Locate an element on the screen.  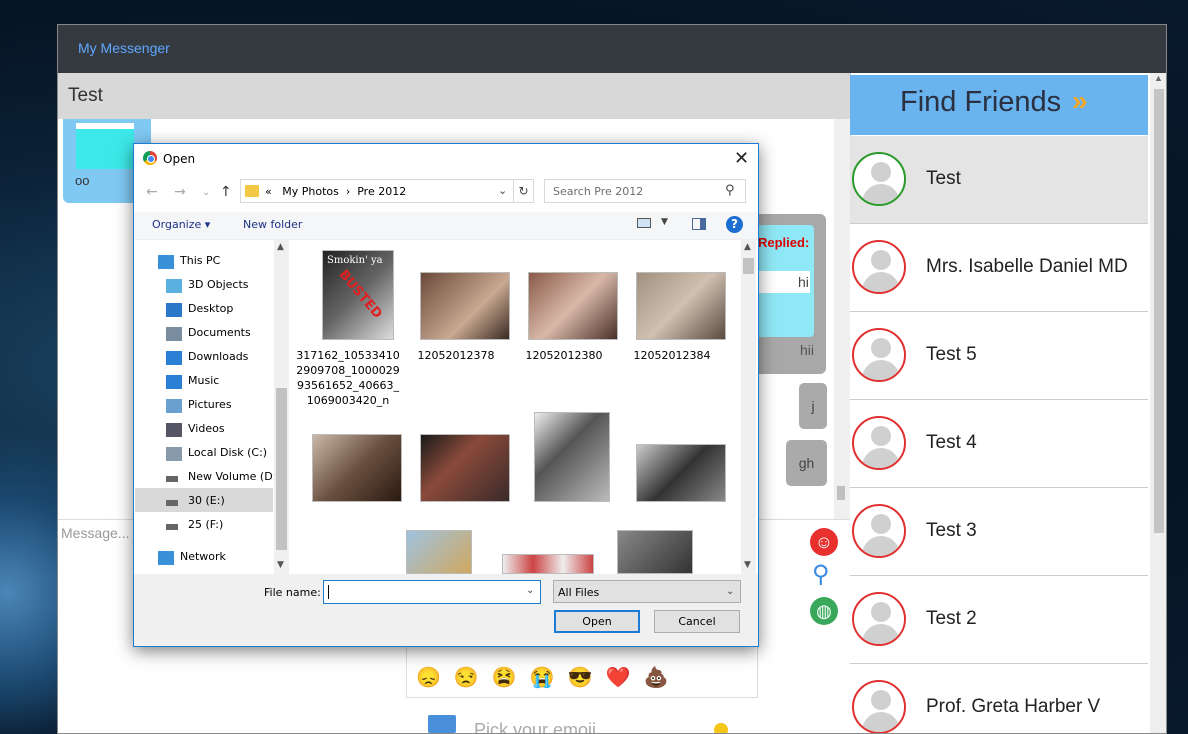
address-bar: « My Photos › Pre 2012 ⌄ ↻ is located at coordinates (387, 191).